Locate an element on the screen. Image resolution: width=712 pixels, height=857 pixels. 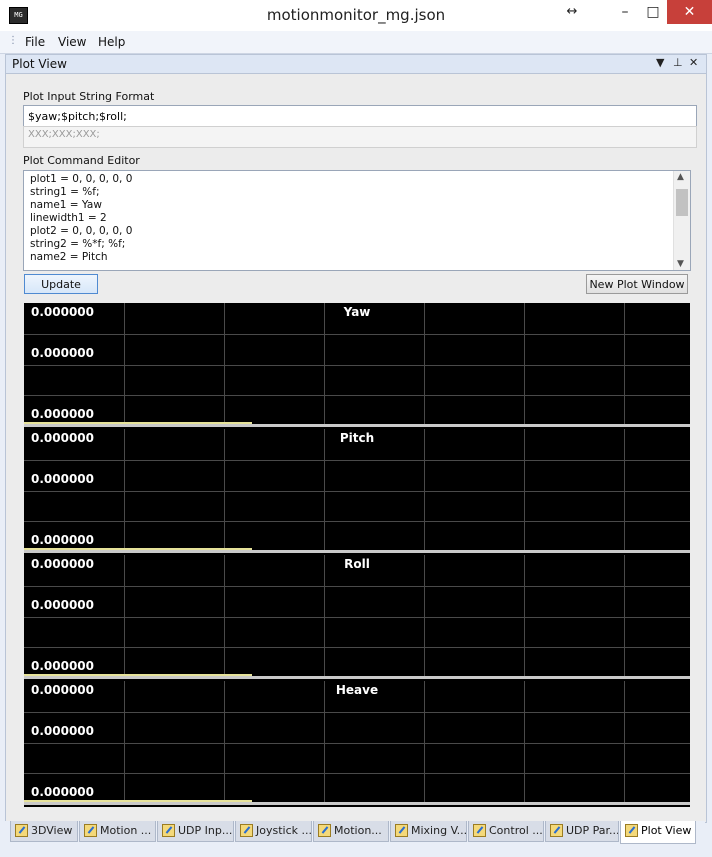
menu-help: Help is located at coordinates (111, 42).